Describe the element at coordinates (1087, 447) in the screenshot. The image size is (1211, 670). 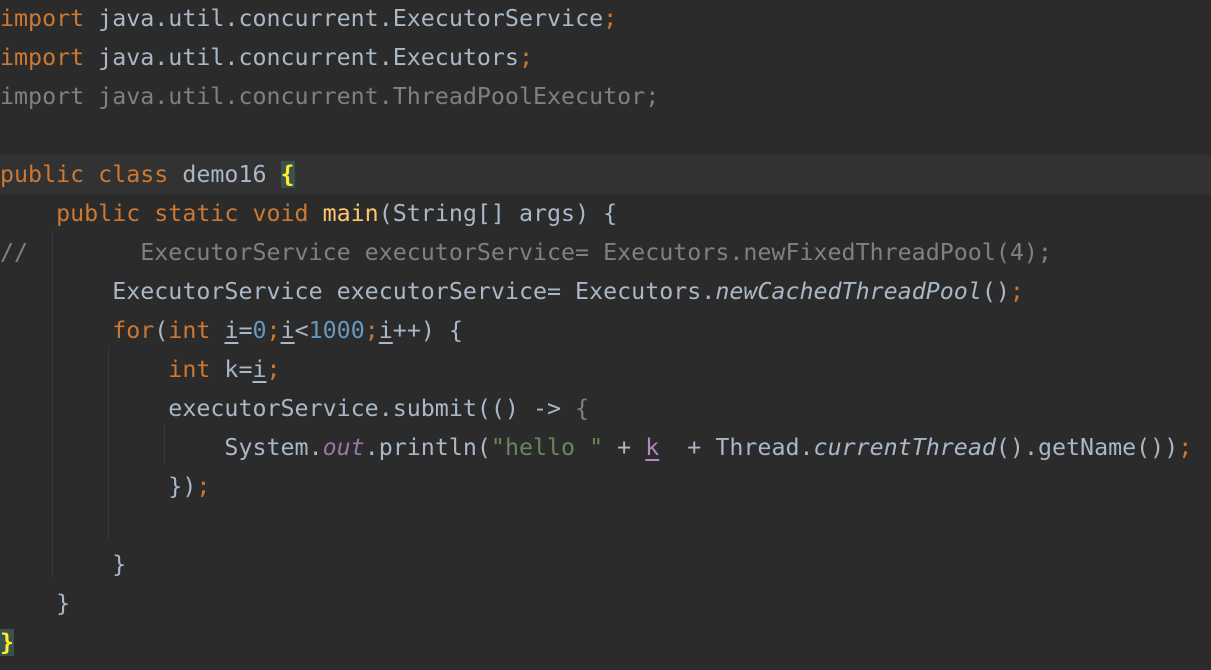
I see `code-token: ().getName())` at that location.